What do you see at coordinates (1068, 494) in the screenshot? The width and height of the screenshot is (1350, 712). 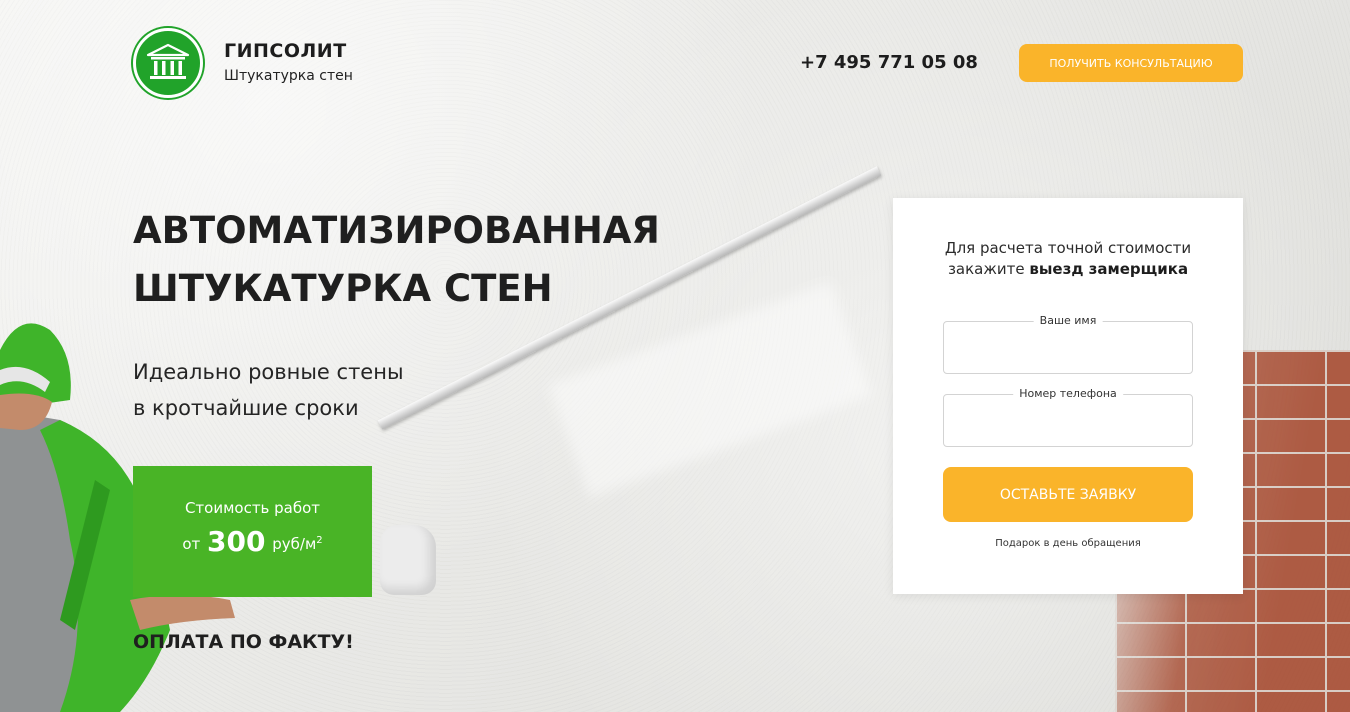 I see `submit-request-button: ОСТАВЬТЕ ЗАЯВКУ` at bounding box center [1068, 494].